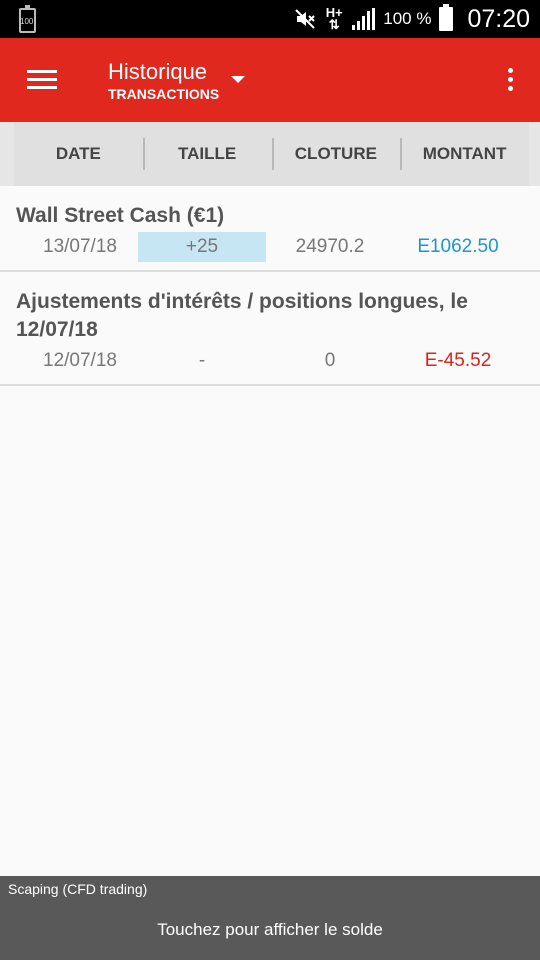 This screenshot has height=960, width=540. What do you see at coordinates (330, 246) in the screenshot?
I see `transaction-close: 24970.2` at bounding box center [330, 246].